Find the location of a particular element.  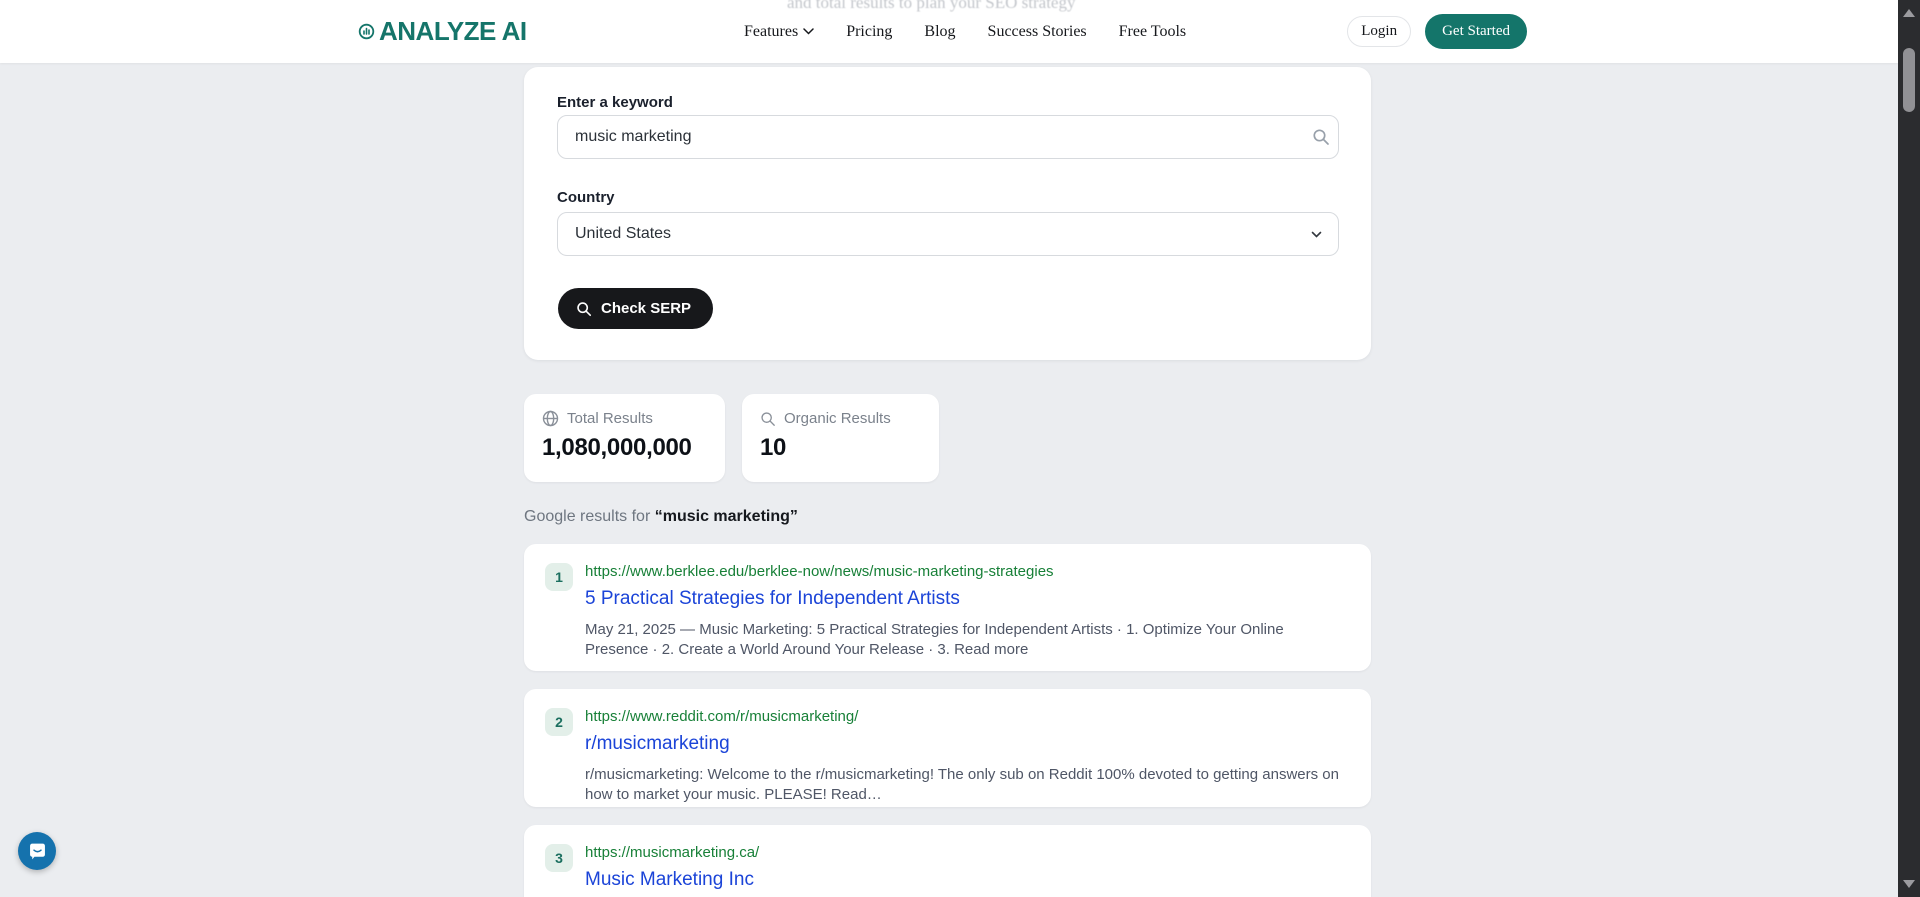

organic-results-value: 10 is located at coordinates (773, 447).